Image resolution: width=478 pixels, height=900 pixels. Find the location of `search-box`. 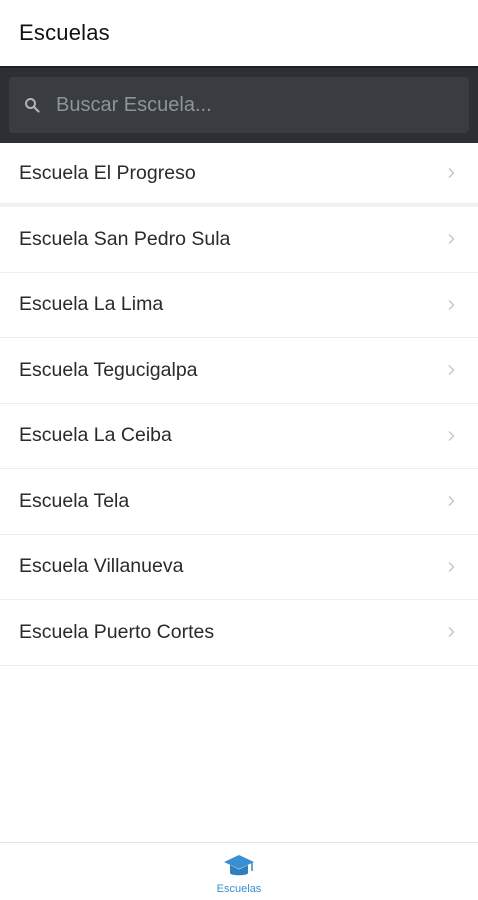

search-box is located at coordinates (239, 105).